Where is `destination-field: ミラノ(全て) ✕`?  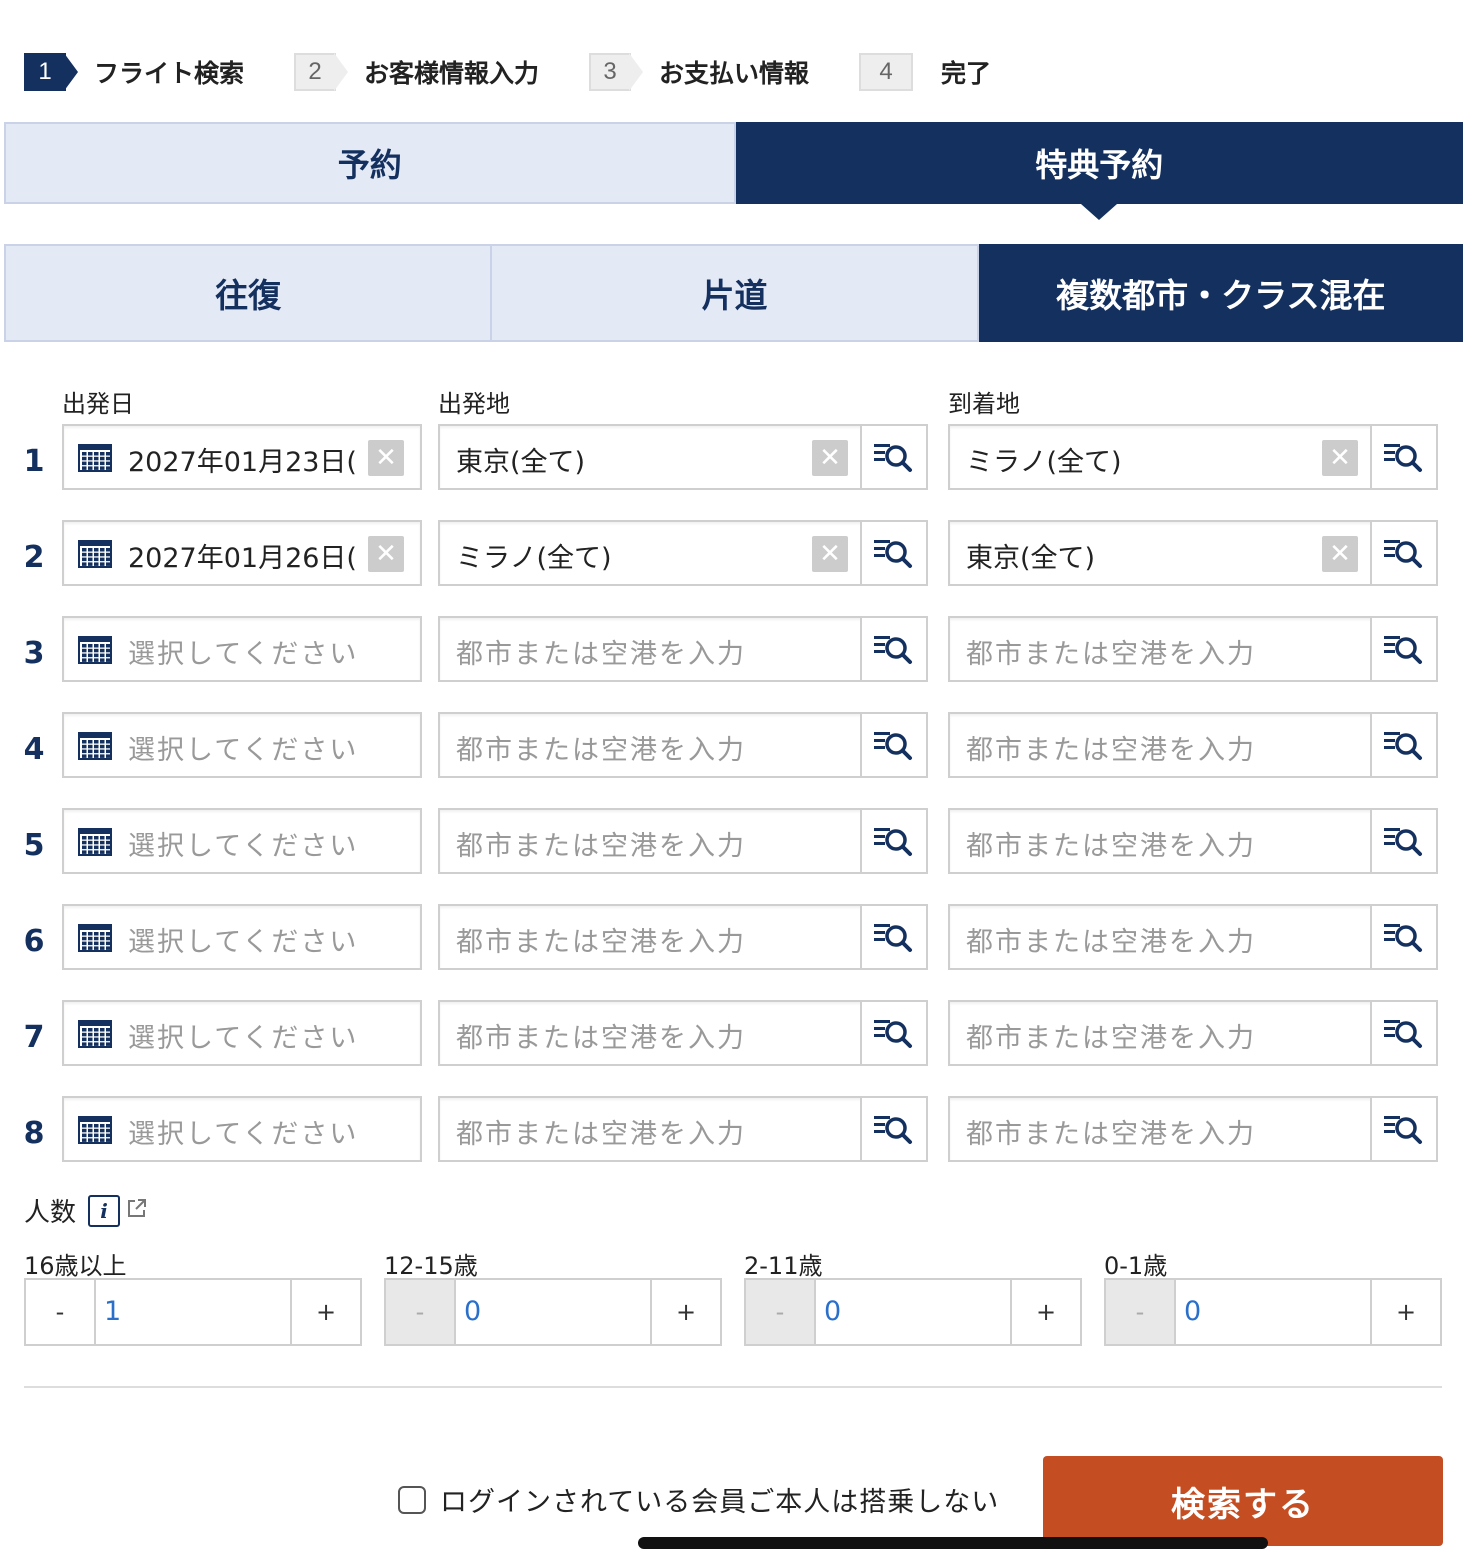
destination-field: ミラノ(全て) ✕ is located at coordinates (1193, 457).